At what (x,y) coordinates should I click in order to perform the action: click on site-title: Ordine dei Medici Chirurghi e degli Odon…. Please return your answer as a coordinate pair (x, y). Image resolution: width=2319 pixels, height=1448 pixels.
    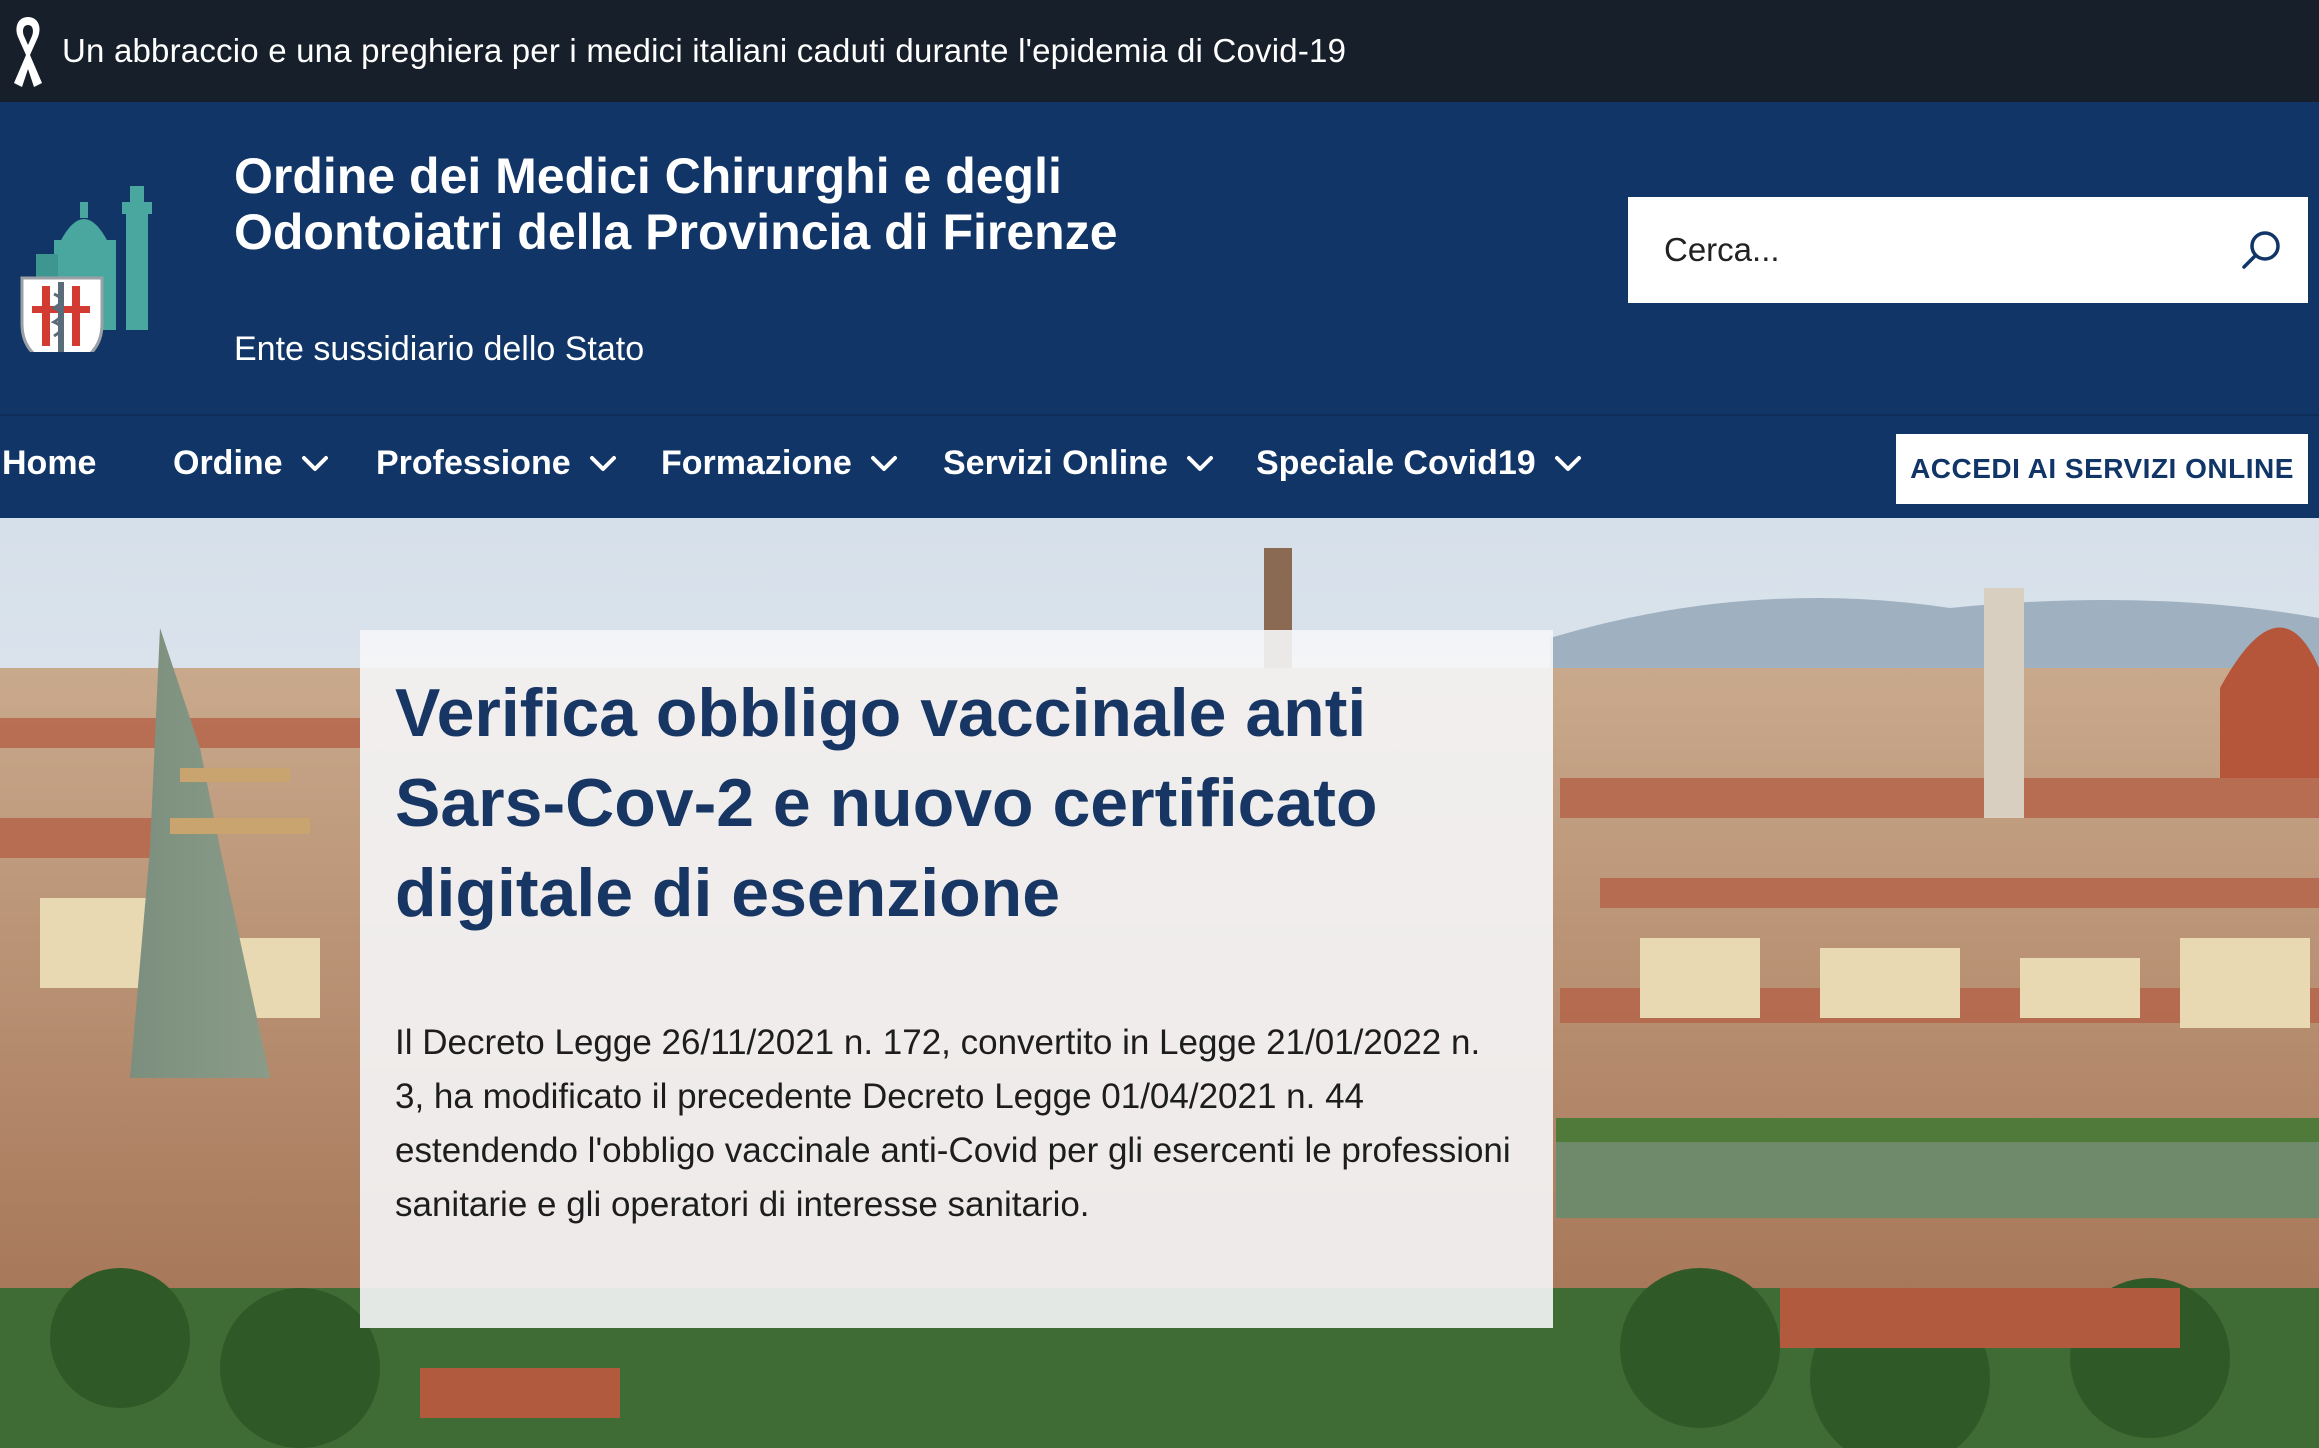
    Looking at the image, I should click on (684, 204).